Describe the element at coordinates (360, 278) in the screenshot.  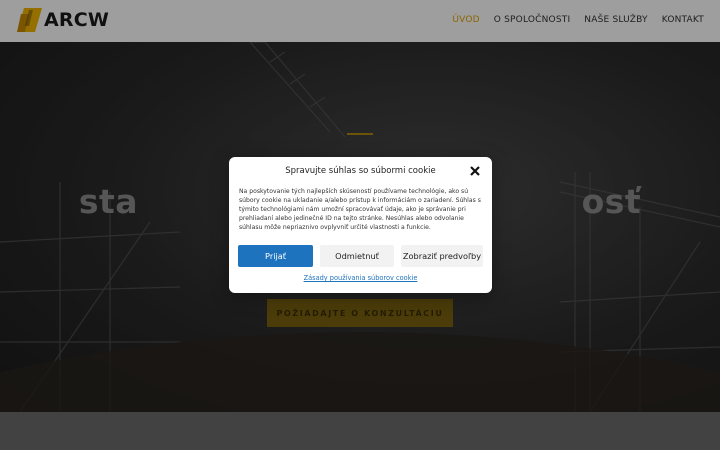
I see `cookie-policy-link: Zásady používania súborov cookie` at that location.